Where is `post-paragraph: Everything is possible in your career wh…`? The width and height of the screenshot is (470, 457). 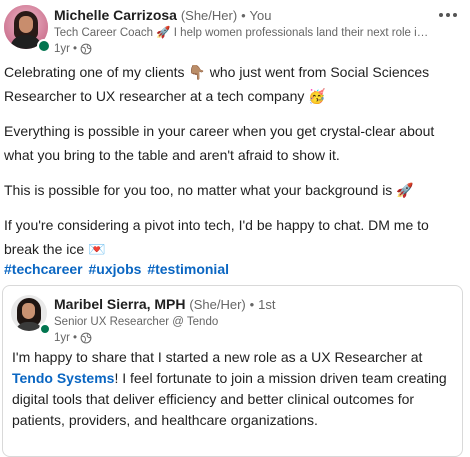
post-paragraph: Everything is possible in your career wh… is located at coordinates (219, 143).